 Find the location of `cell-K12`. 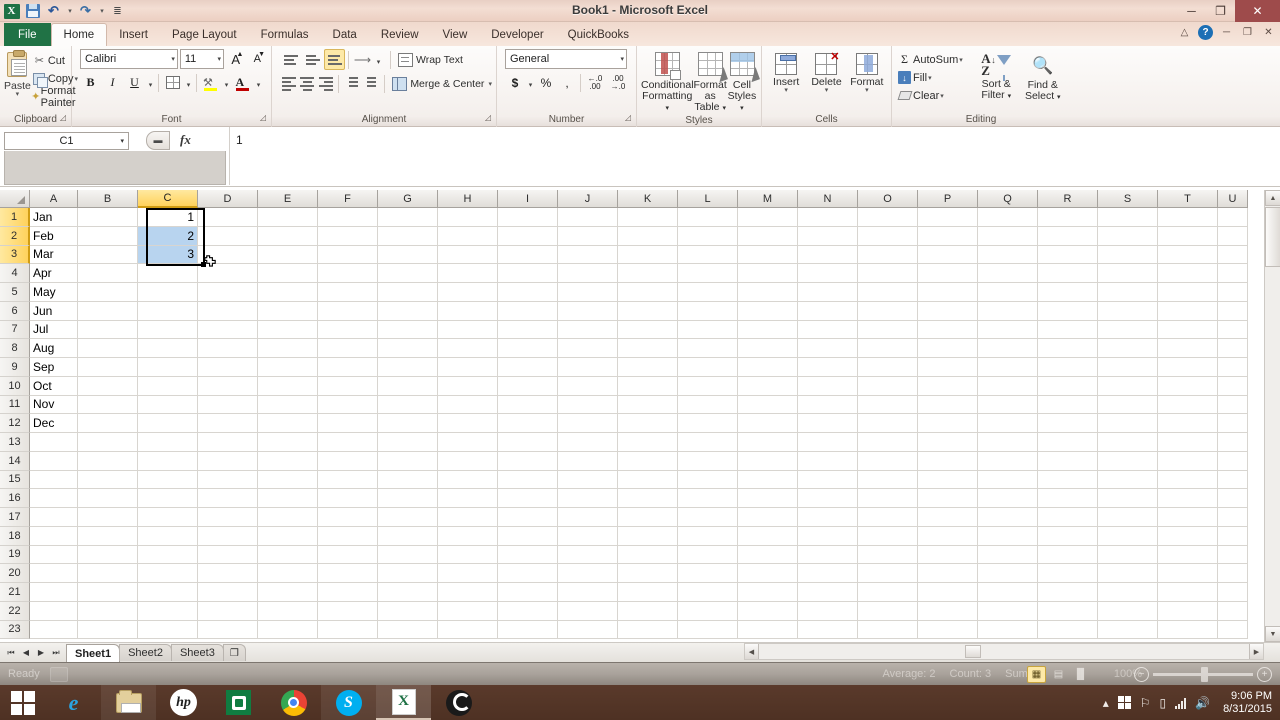

cell-K12 is located at coordinates (648, 423).